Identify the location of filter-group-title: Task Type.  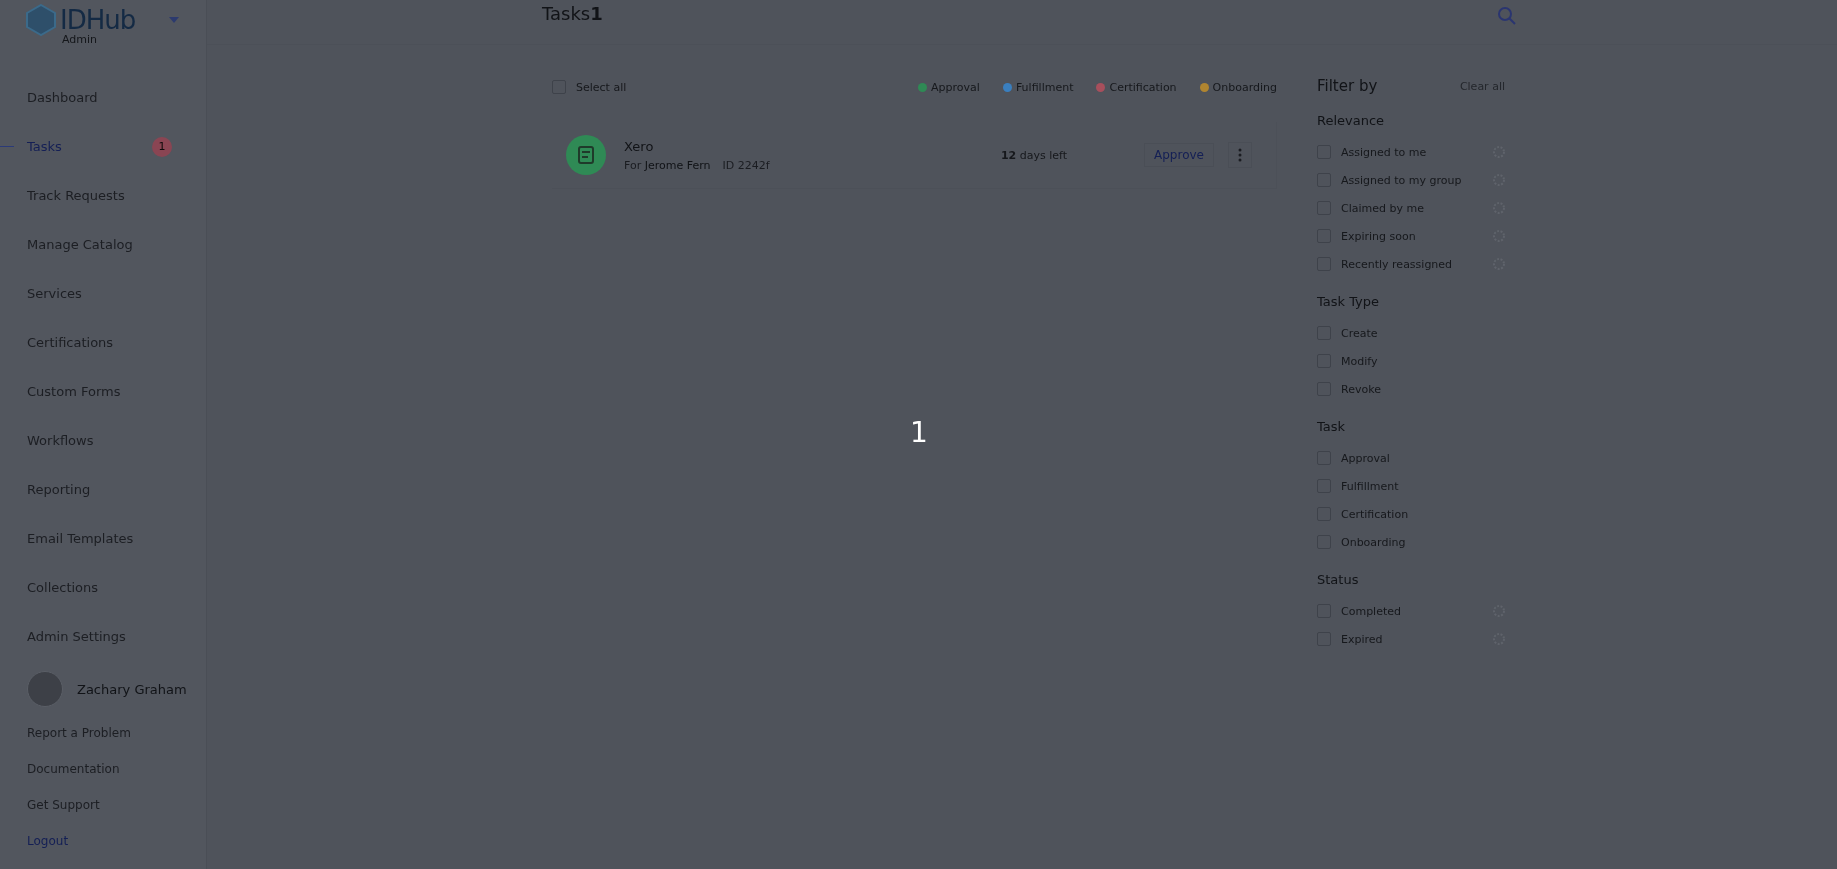
(1349, 301).